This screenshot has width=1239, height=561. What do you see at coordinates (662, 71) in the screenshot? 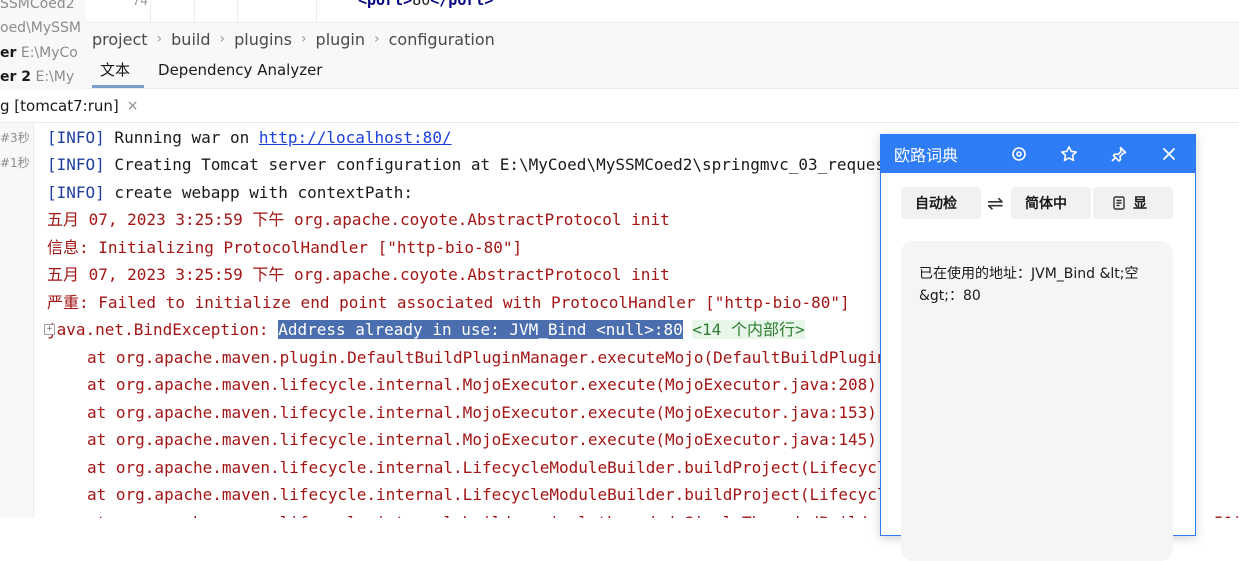
I see `editor-view-tabs: 文本 Dependency Analyzer` at bounding box center [662, 71].